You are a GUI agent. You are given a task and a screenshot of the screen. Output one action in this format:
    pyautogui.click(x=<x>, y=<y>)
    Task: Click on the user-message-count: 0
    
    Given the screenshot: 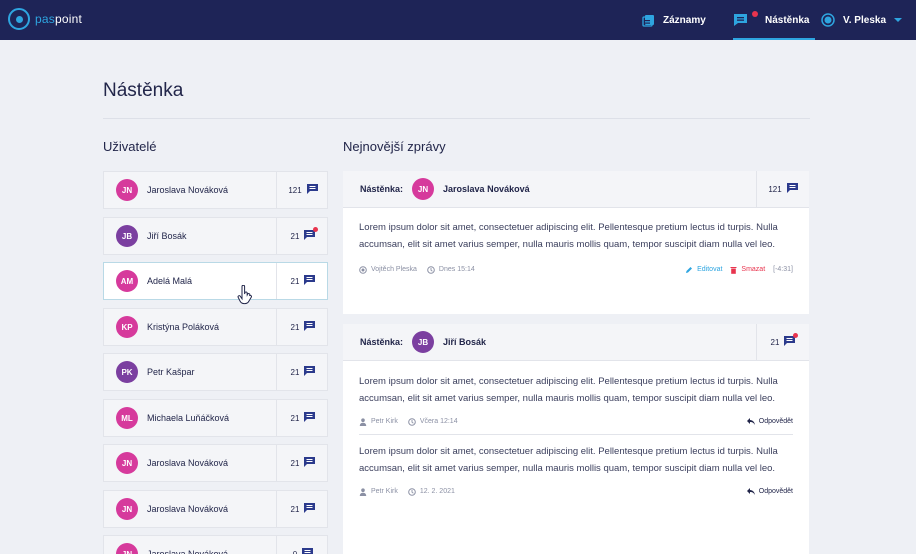 What is the action you would take?
    pyautogui.click(x=302, y=545)
    